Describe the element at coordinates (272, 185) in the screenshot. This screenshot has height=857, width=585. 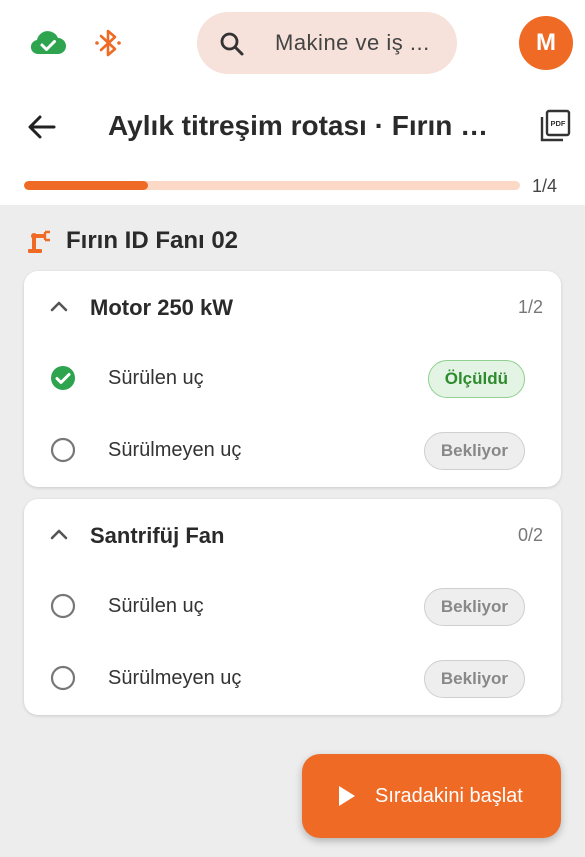
I see `progress-bar` at that location.